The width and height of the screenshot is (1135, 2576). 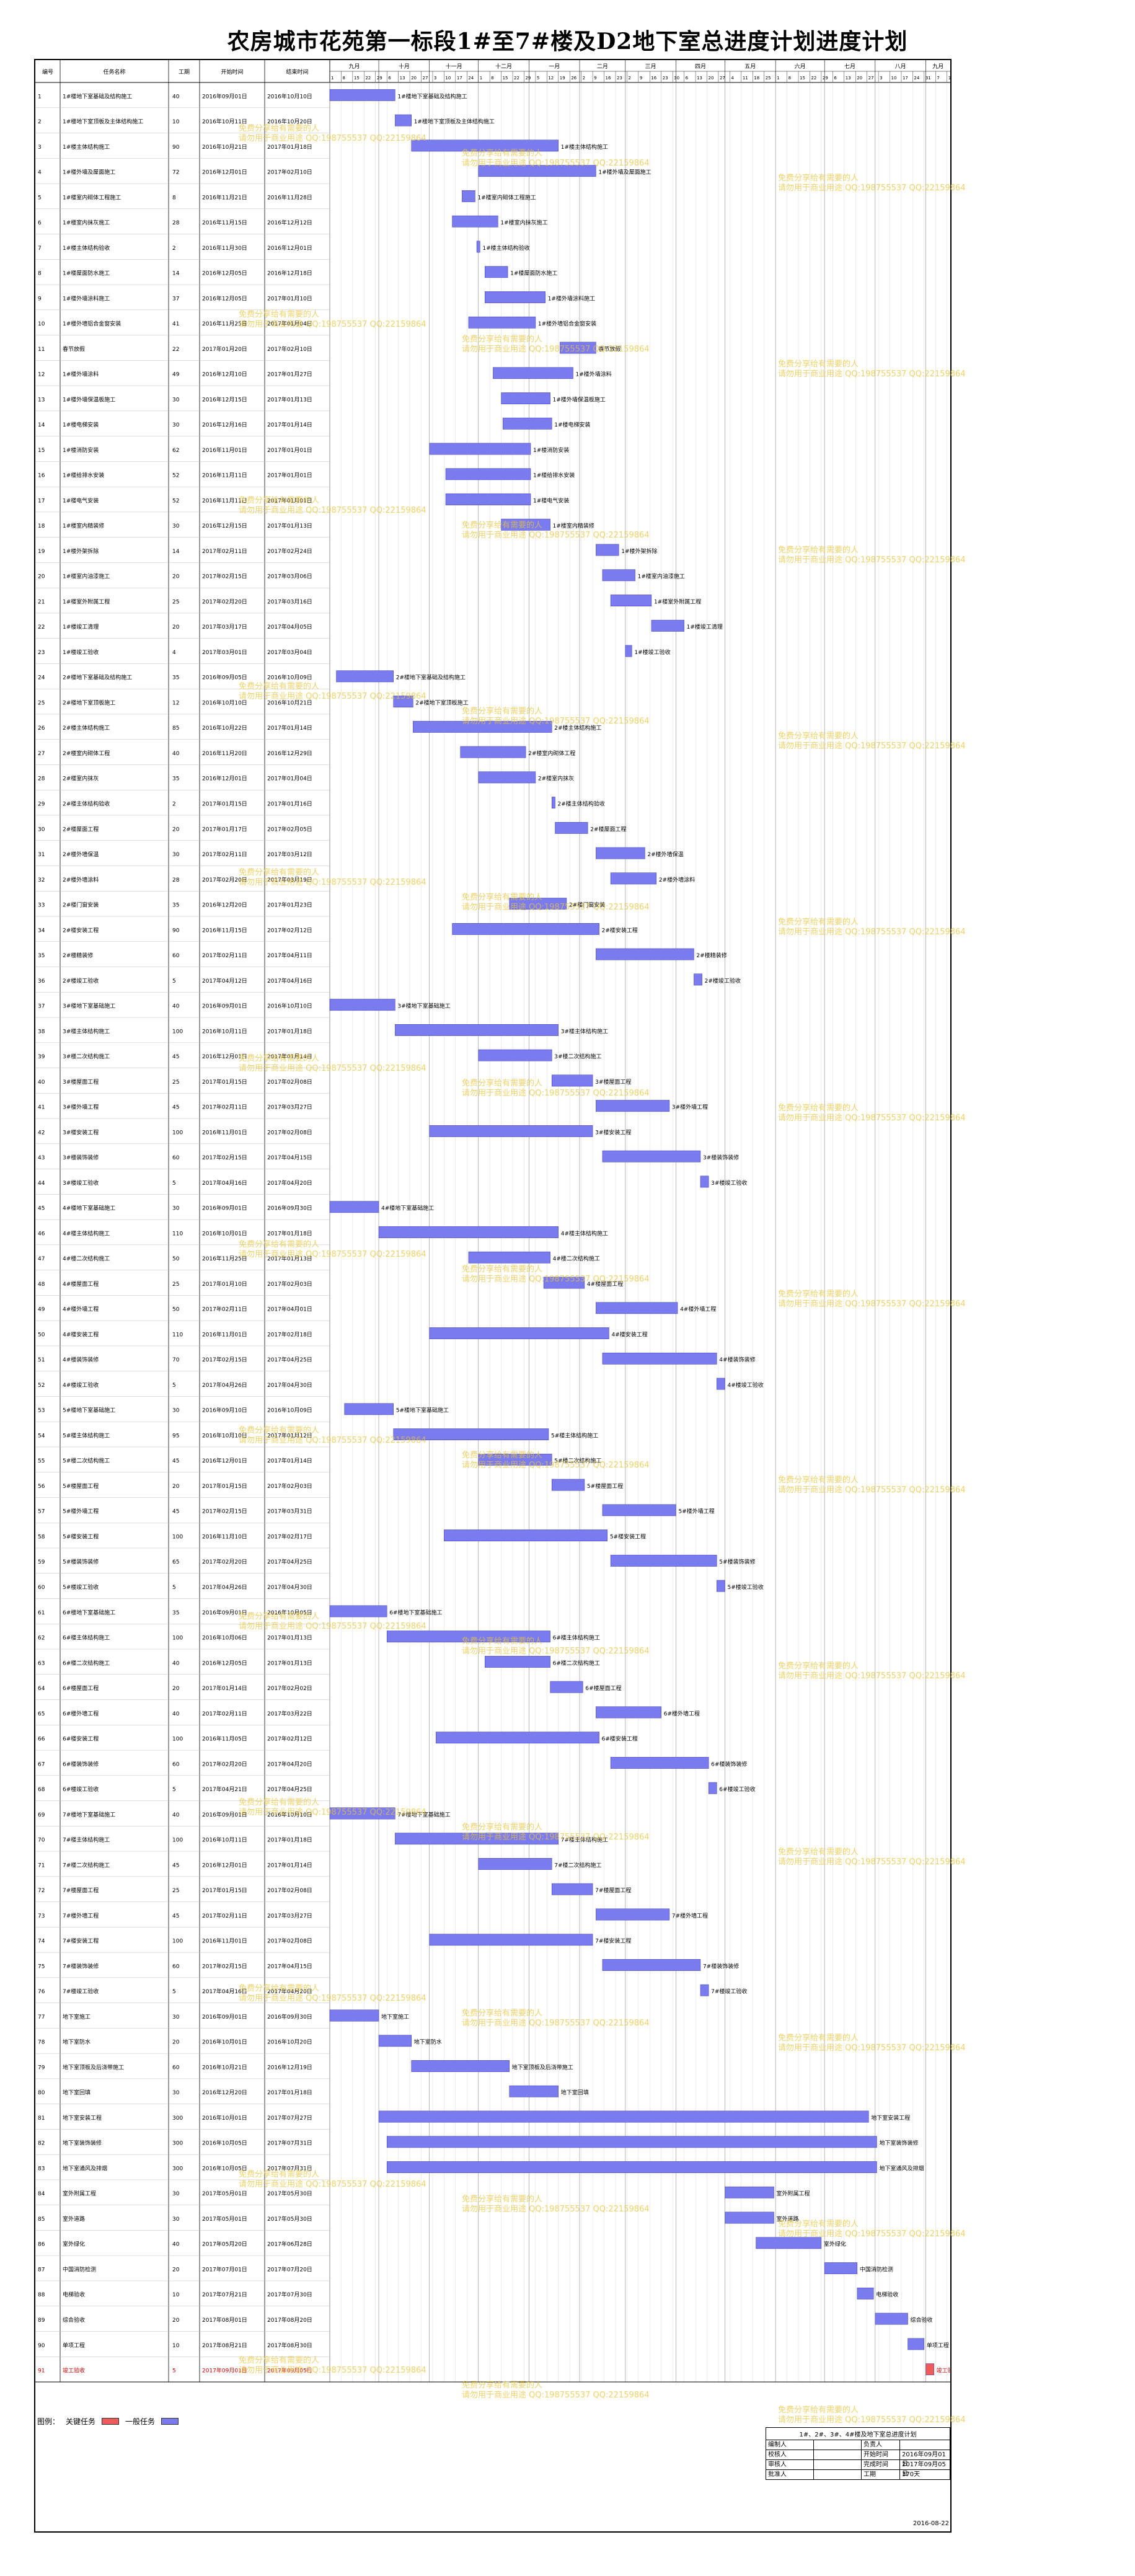 I want to click on task-id: 26, so click(x=41, y=729).